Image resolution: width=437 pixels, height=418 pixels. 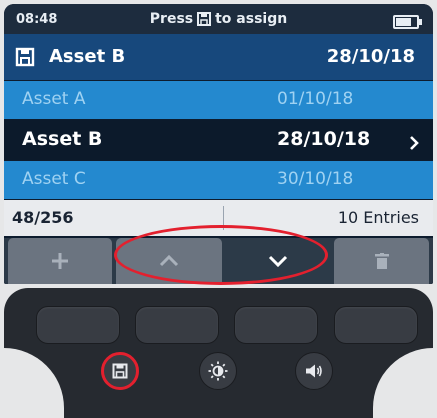 I want to click on list-item-name: Asset C, so click(x=54, y=179).